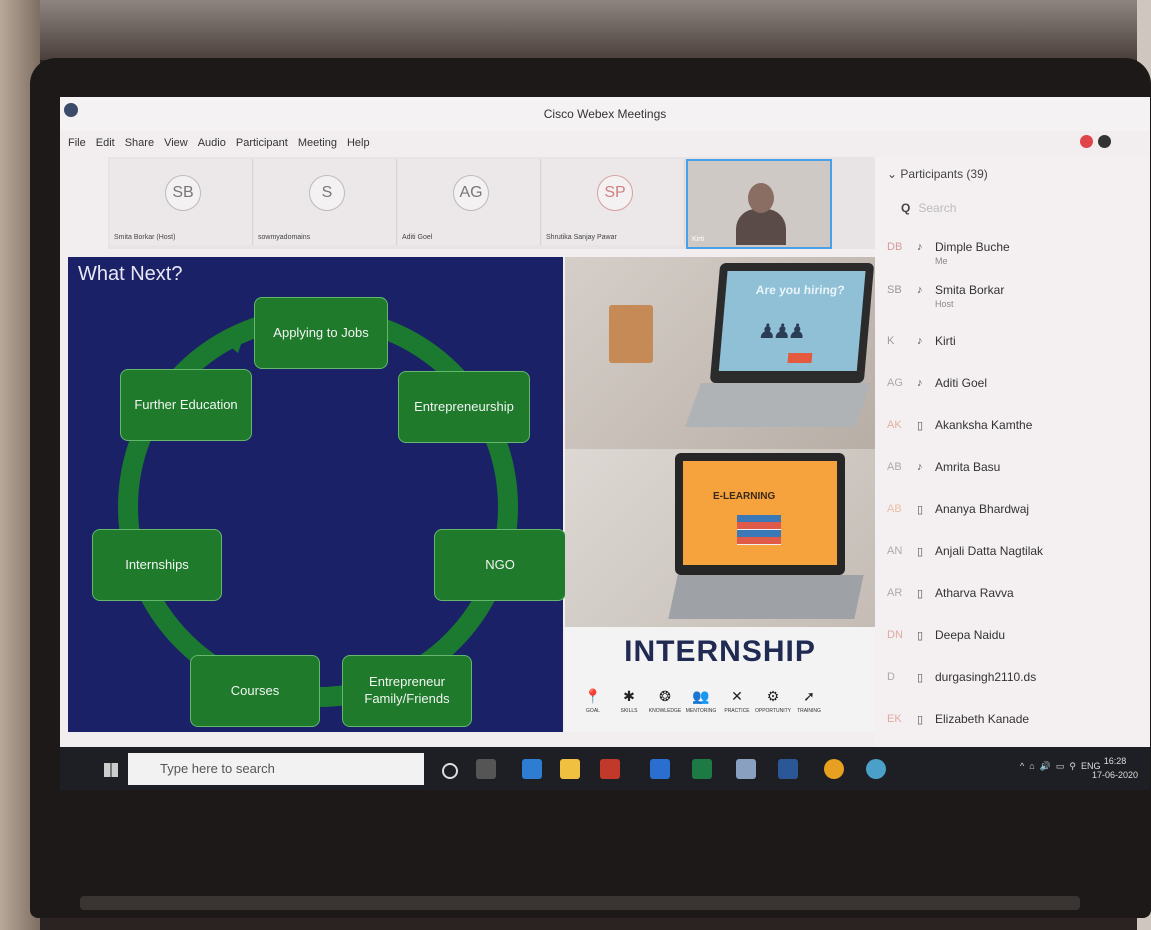 This screenshot has width=1151, height=930. Describe the element at coordinates (181, 202) in the screenshot. I see `video-tile: SB Smita Borkar (Host)` at that location.